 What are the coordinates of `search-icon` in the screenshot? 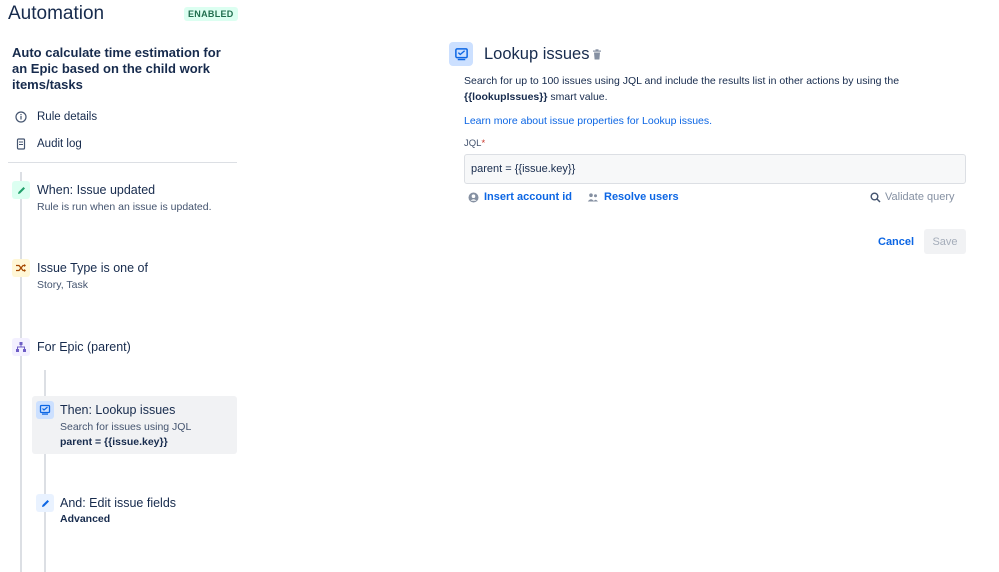 It's located at (875, 197).